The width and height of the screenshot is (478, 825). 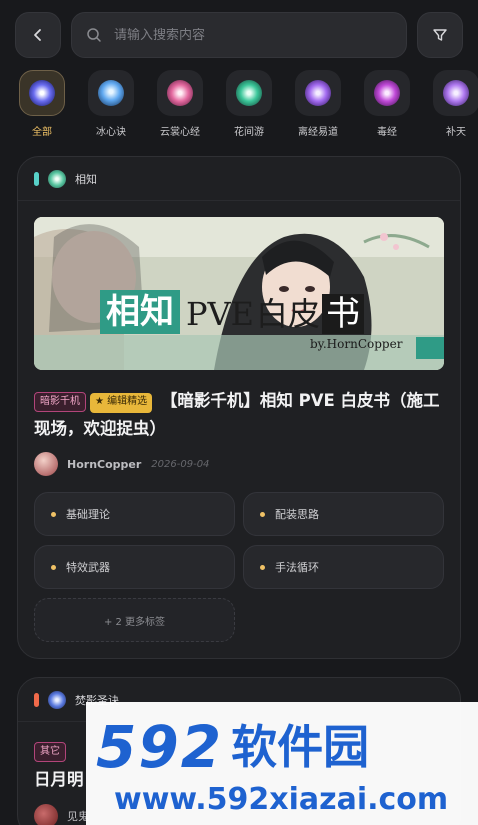 I want to click on mend-sky-icon, so click(x=455, y=93).